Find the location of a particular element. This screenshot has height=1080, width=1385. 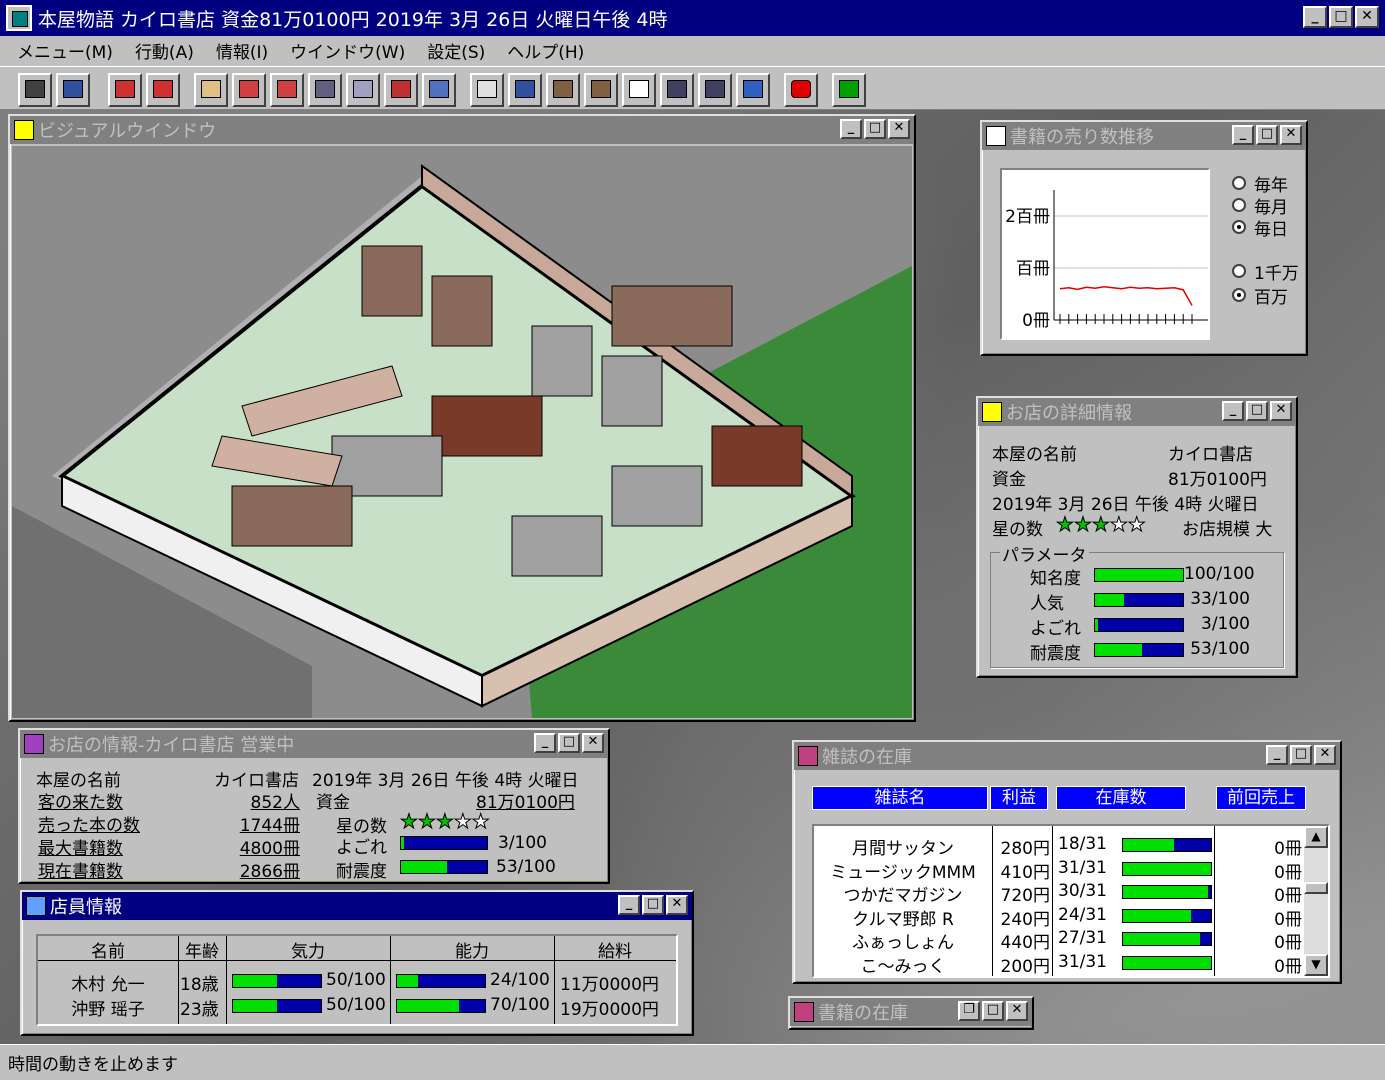

ranking-icon is located at coordinates (639, 90).